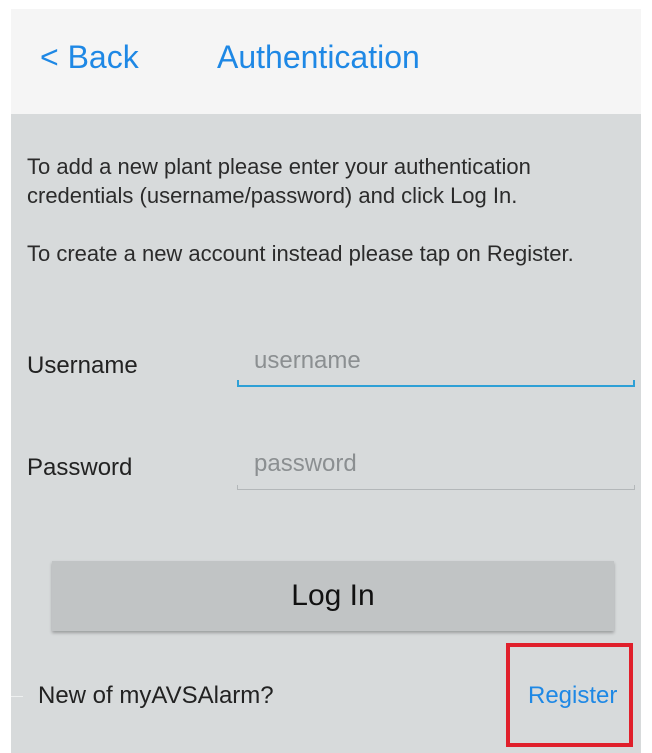 The height and width of the screenshot is (753, 652). Describe the element at coordinates (237, 487) in the screenshot. I see `password-underline-left-tick` at that location.